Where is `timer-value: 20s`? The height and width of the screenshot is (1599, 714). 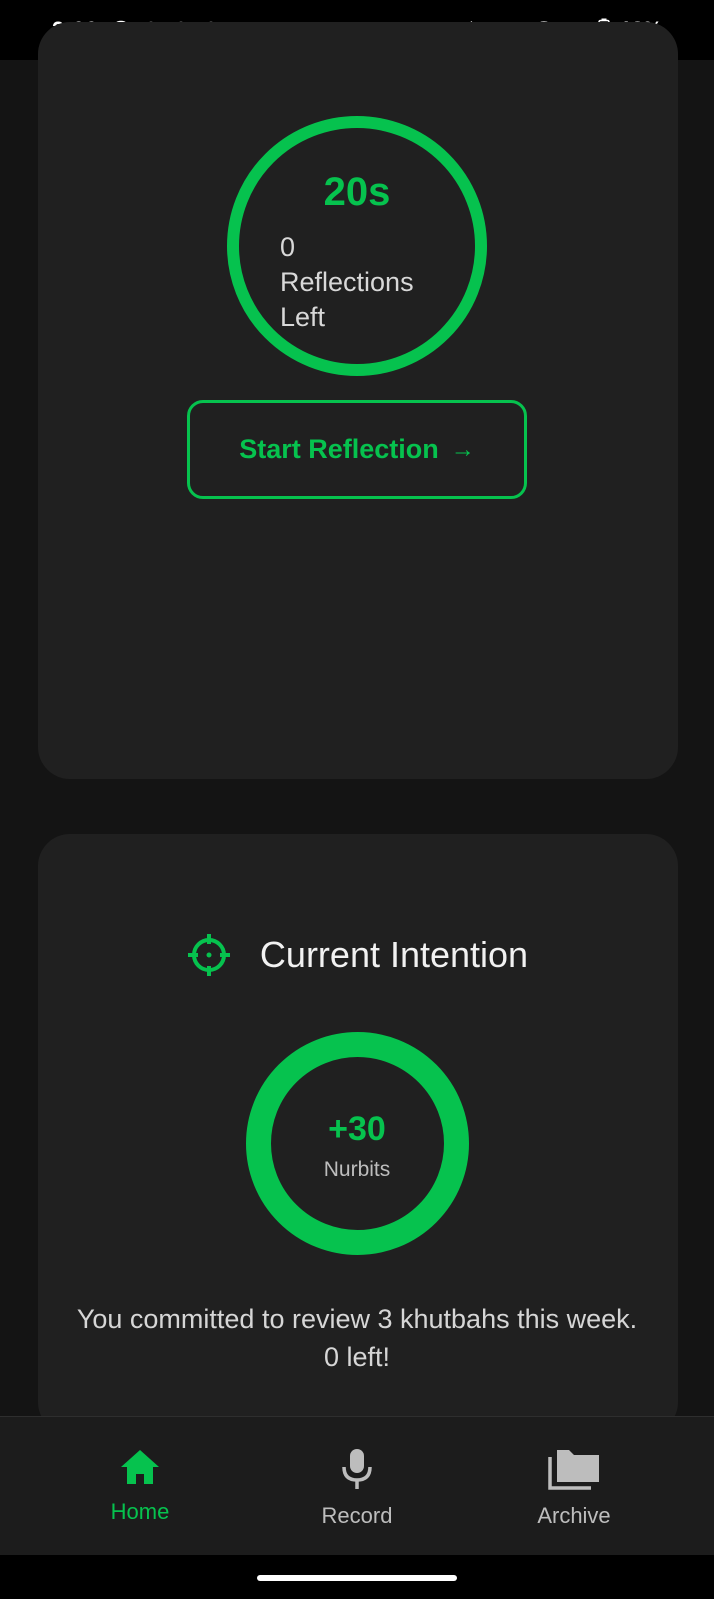
timer-value: 20s is located at coordinates (357, 192).